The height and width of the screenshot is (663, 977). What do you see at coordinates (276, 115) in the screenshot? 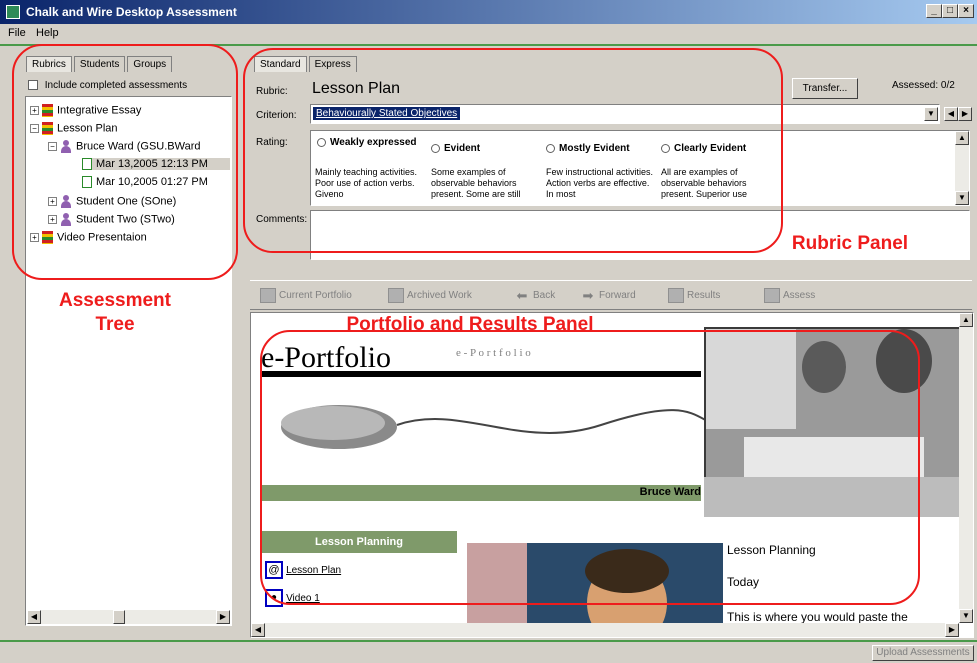
I see `criterion-label: Criterion:` at bounding box center [276, 115].